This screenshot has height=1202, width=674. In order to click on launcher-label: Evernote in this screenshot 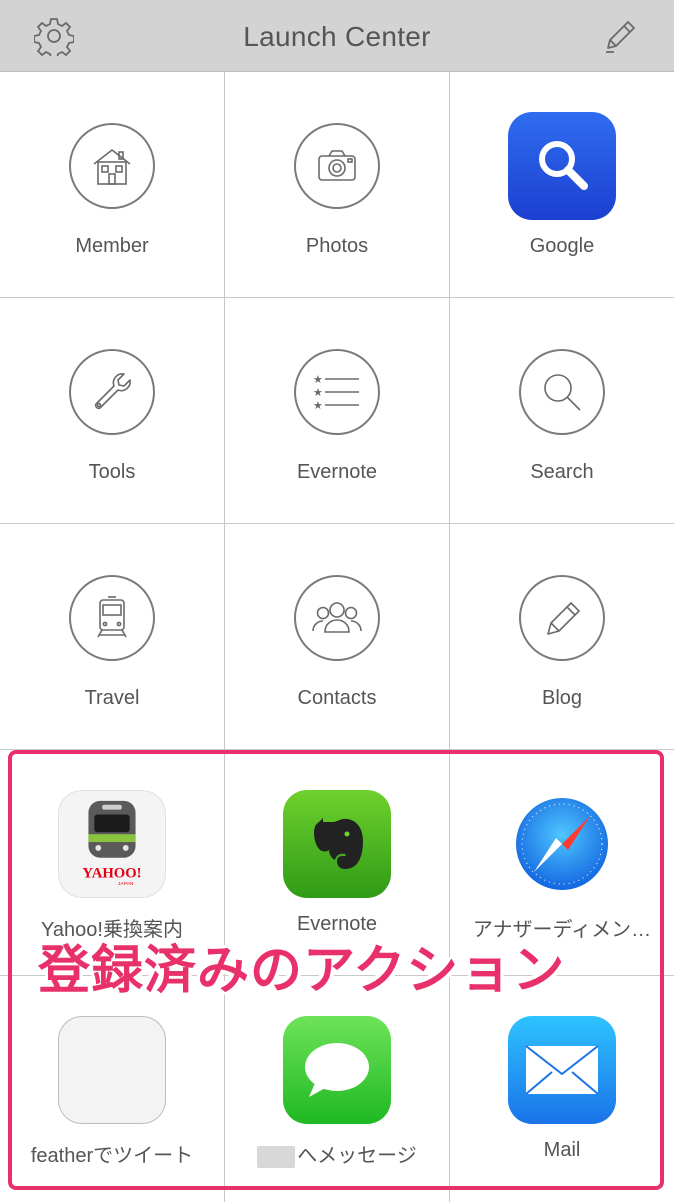, I will do `click(337, 472)`.